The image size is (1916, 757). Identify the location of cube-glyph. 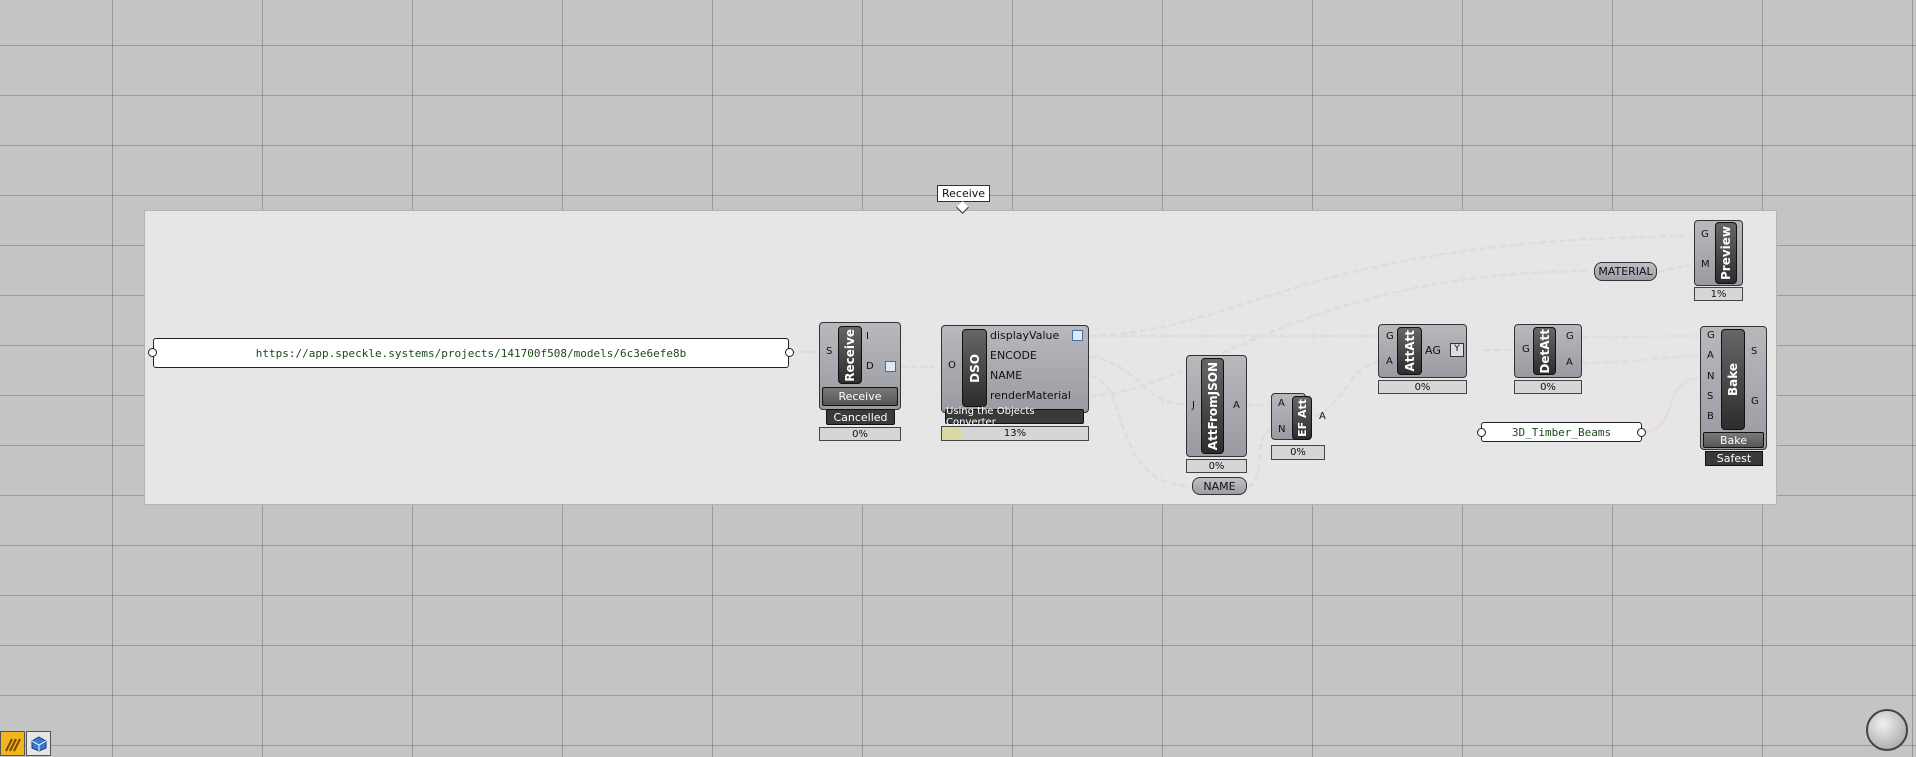
(38, 743).